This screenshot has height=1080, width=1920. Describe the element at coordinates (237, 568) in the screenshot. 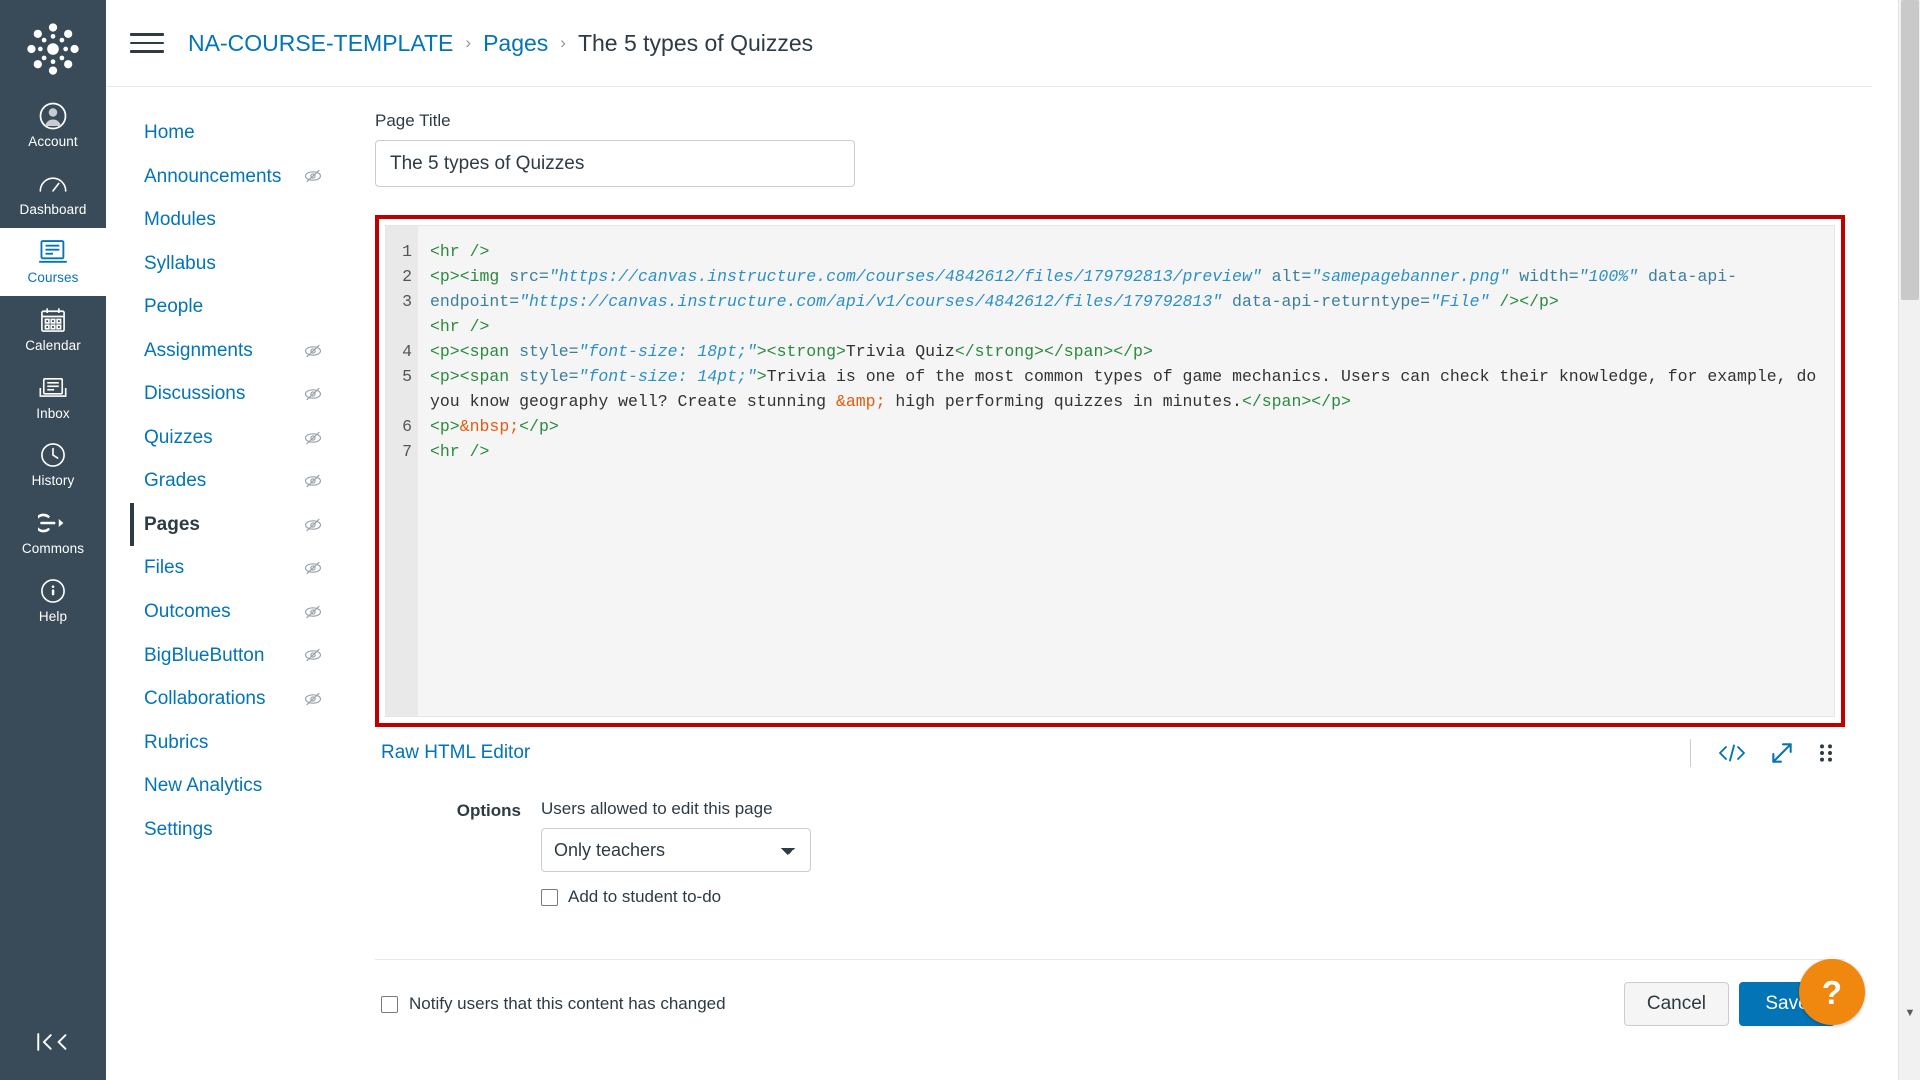

I see `course-nav-item-files: Files` at that location.